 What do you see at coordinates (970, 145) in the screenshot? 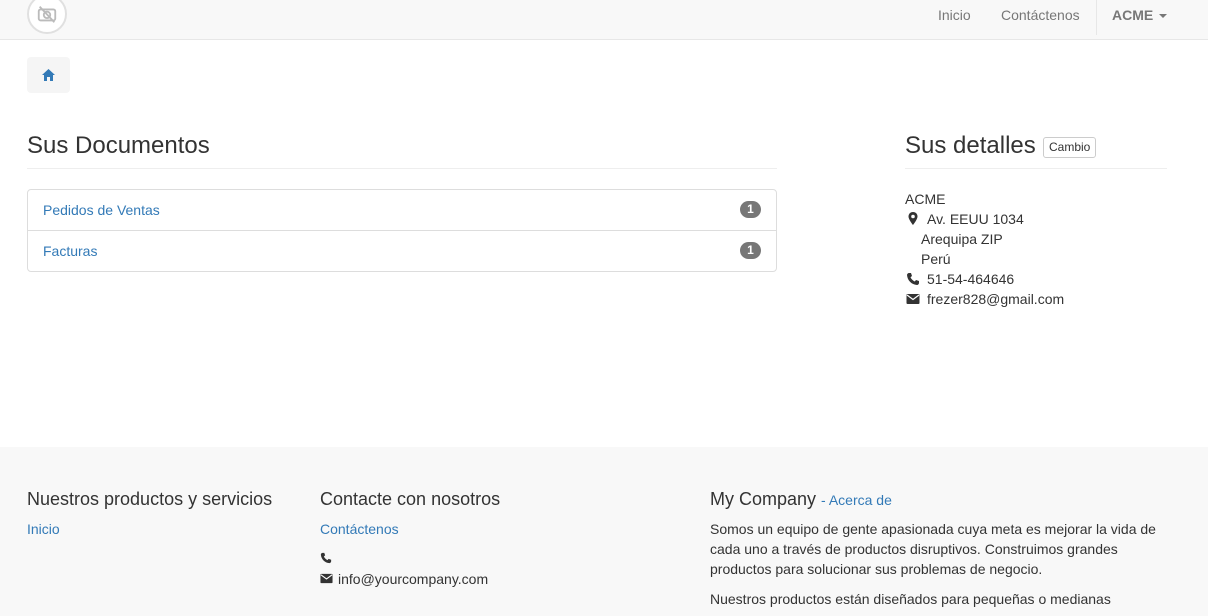
I see `details-title: Sus detalles` at bounding box center [970, 145].